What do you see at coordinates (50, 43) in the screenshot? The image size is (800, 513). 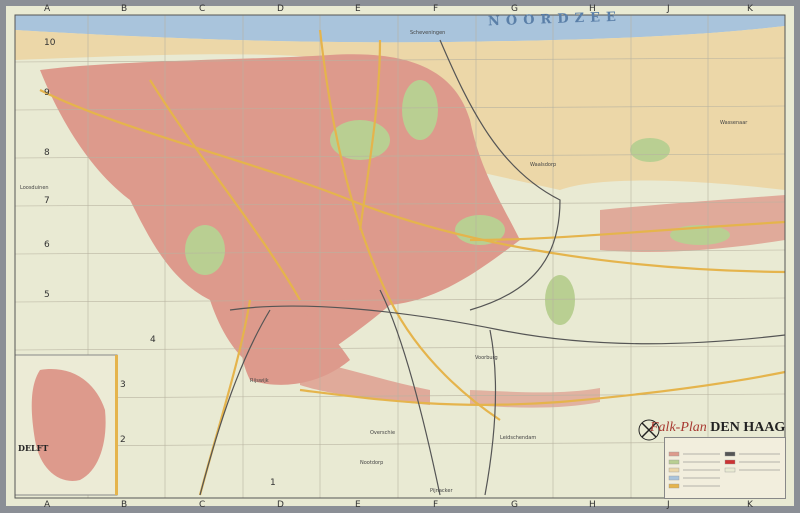 I see `row-label-10: 10` at bounding box center [50, 43].